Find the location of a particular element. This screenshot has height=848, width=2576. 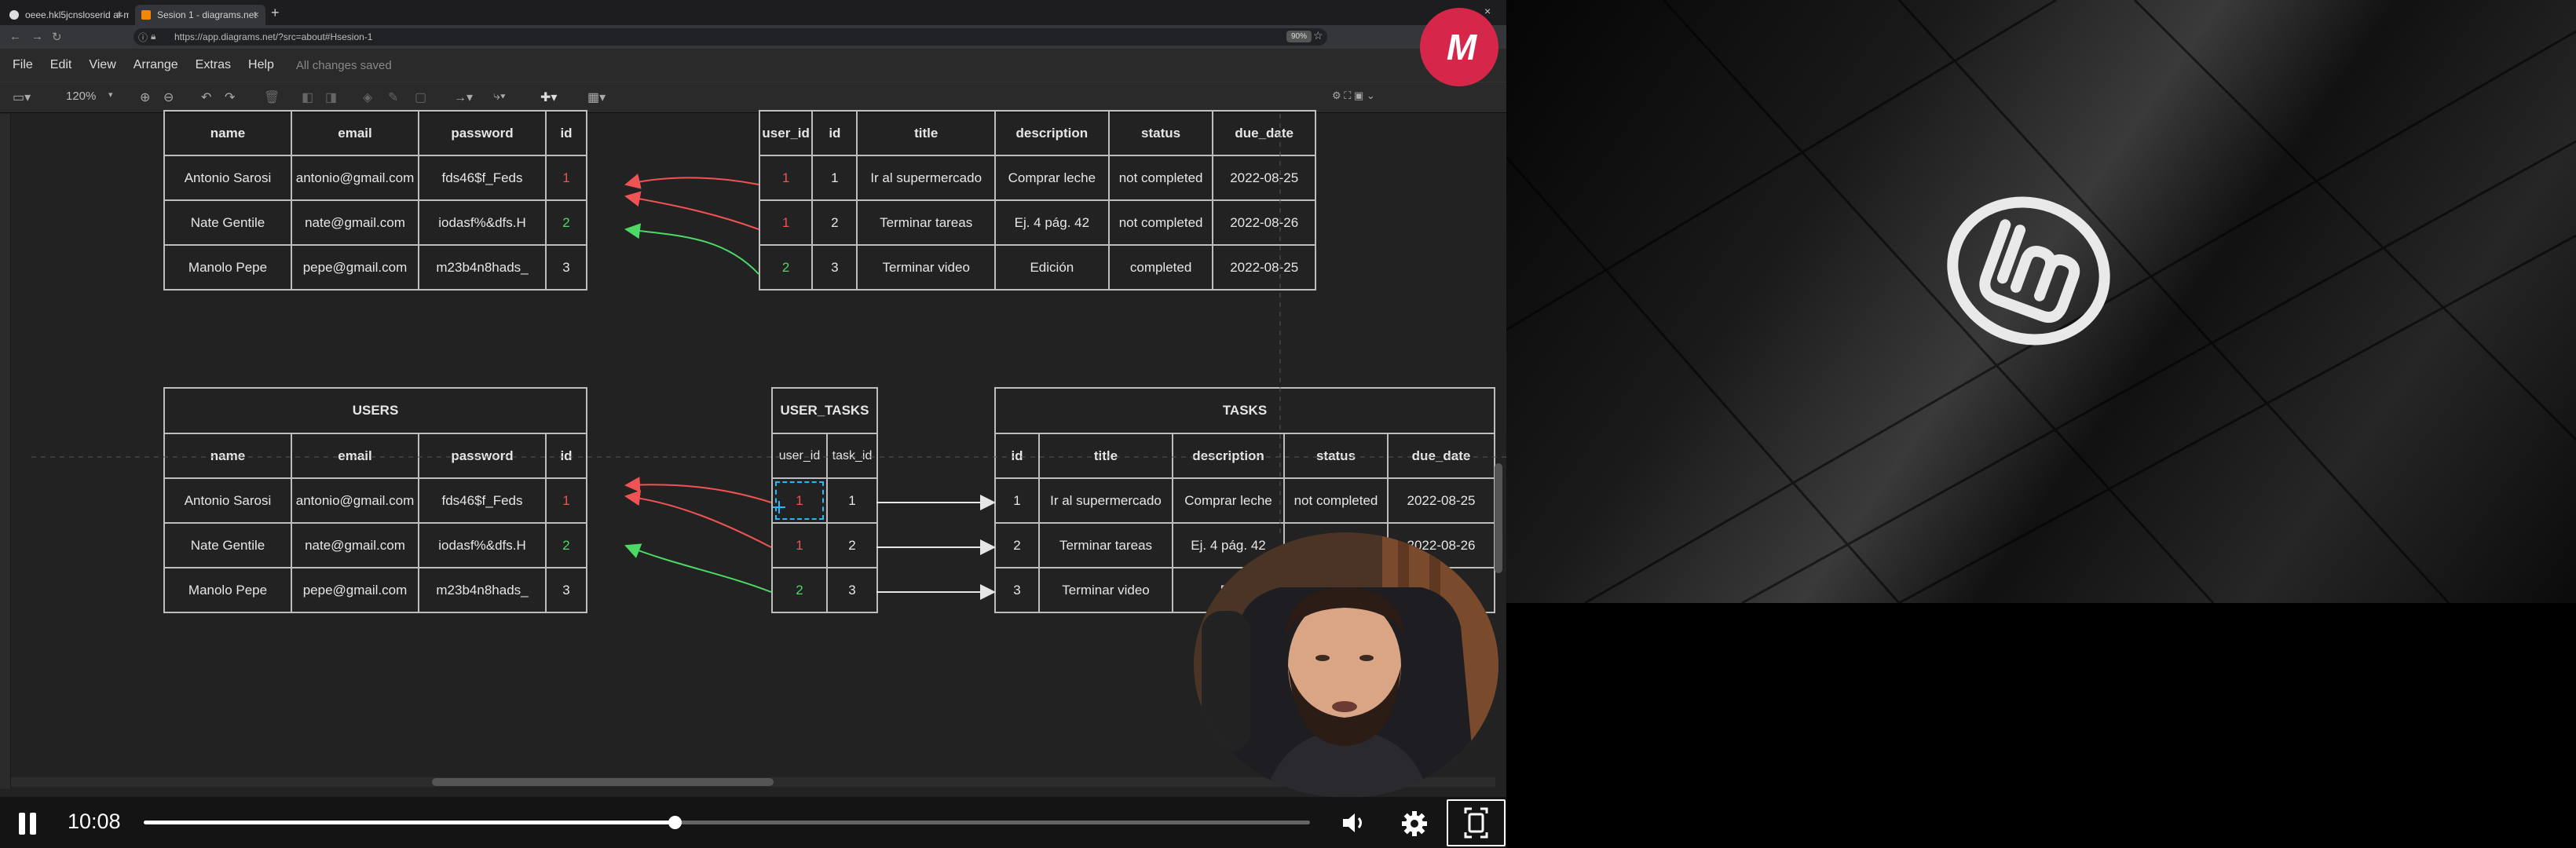

format-panel-icon: ⚙ ⛶ ▣ ⌄ is located at coordinates (1354, 96).